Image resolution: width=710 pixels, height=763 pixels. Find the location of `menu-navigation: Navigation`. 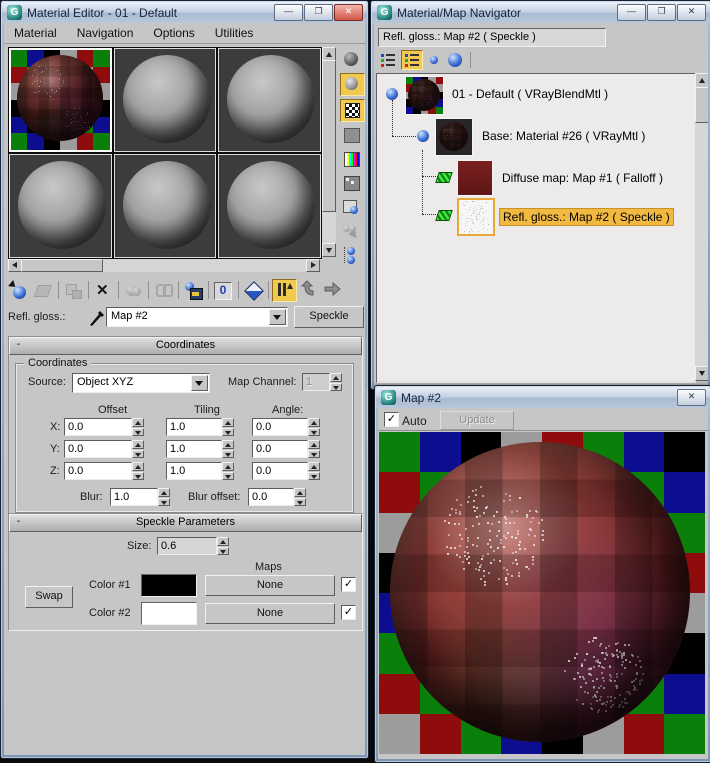

menu-navigation: Navigation is located at coordinates (105, 33).